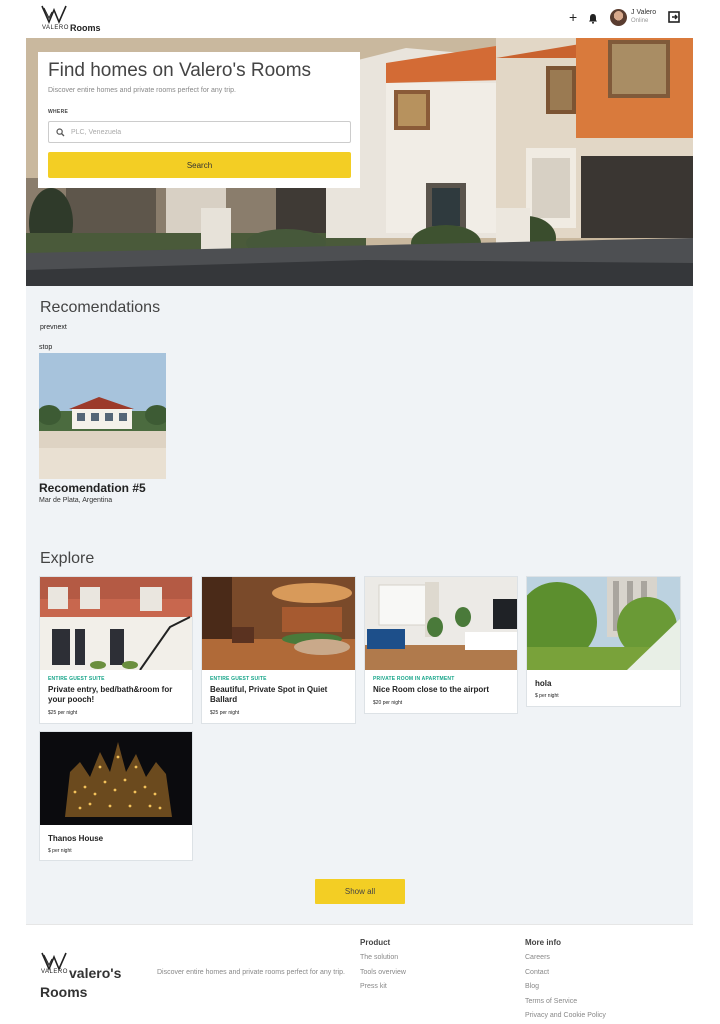 Image resolution: width=720 pixels, height=1024 pixels. What do you see at coordinates (644, 12) in the screenshot?
I see `user-name: J Valero` at bounding box center [644, 12].